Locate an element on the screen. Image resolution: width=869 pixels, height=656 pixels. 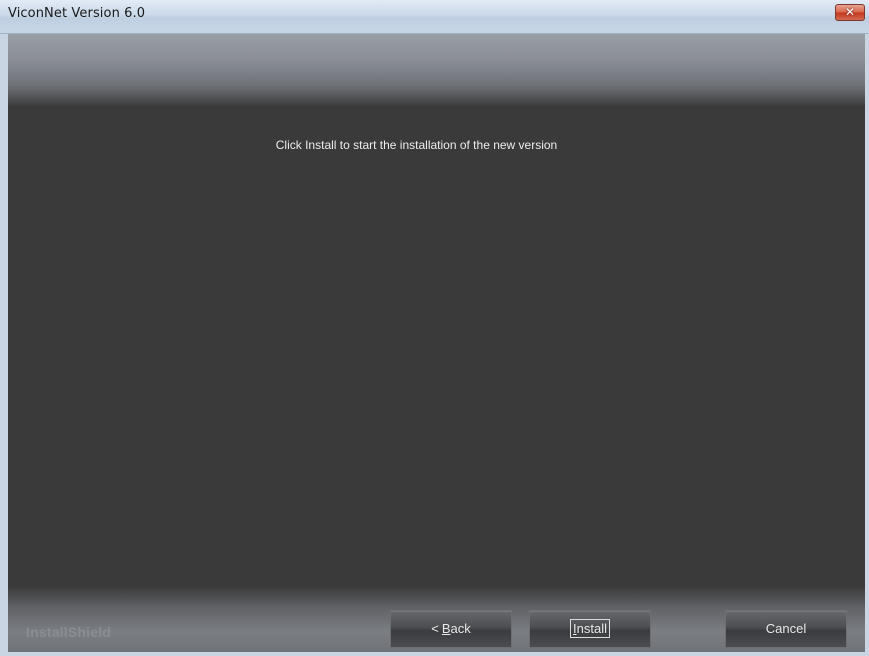
back-button: < Back is located at coordinates (451, 629).